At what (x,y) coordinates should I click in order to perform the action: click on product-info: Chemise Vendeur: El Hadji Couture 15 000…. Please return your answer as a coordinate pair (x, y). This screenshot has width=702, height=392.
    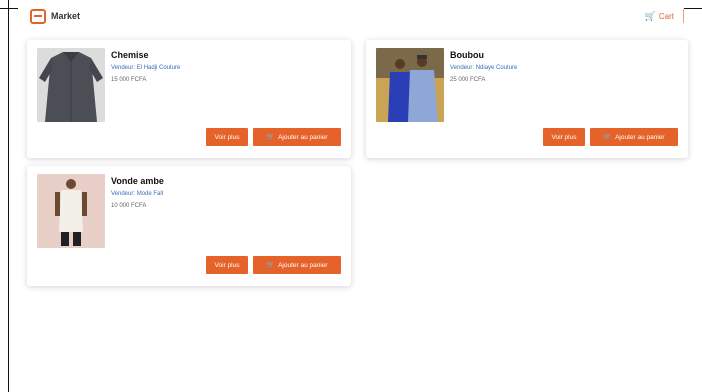
    Looking at the image, I should click on (145, 66).